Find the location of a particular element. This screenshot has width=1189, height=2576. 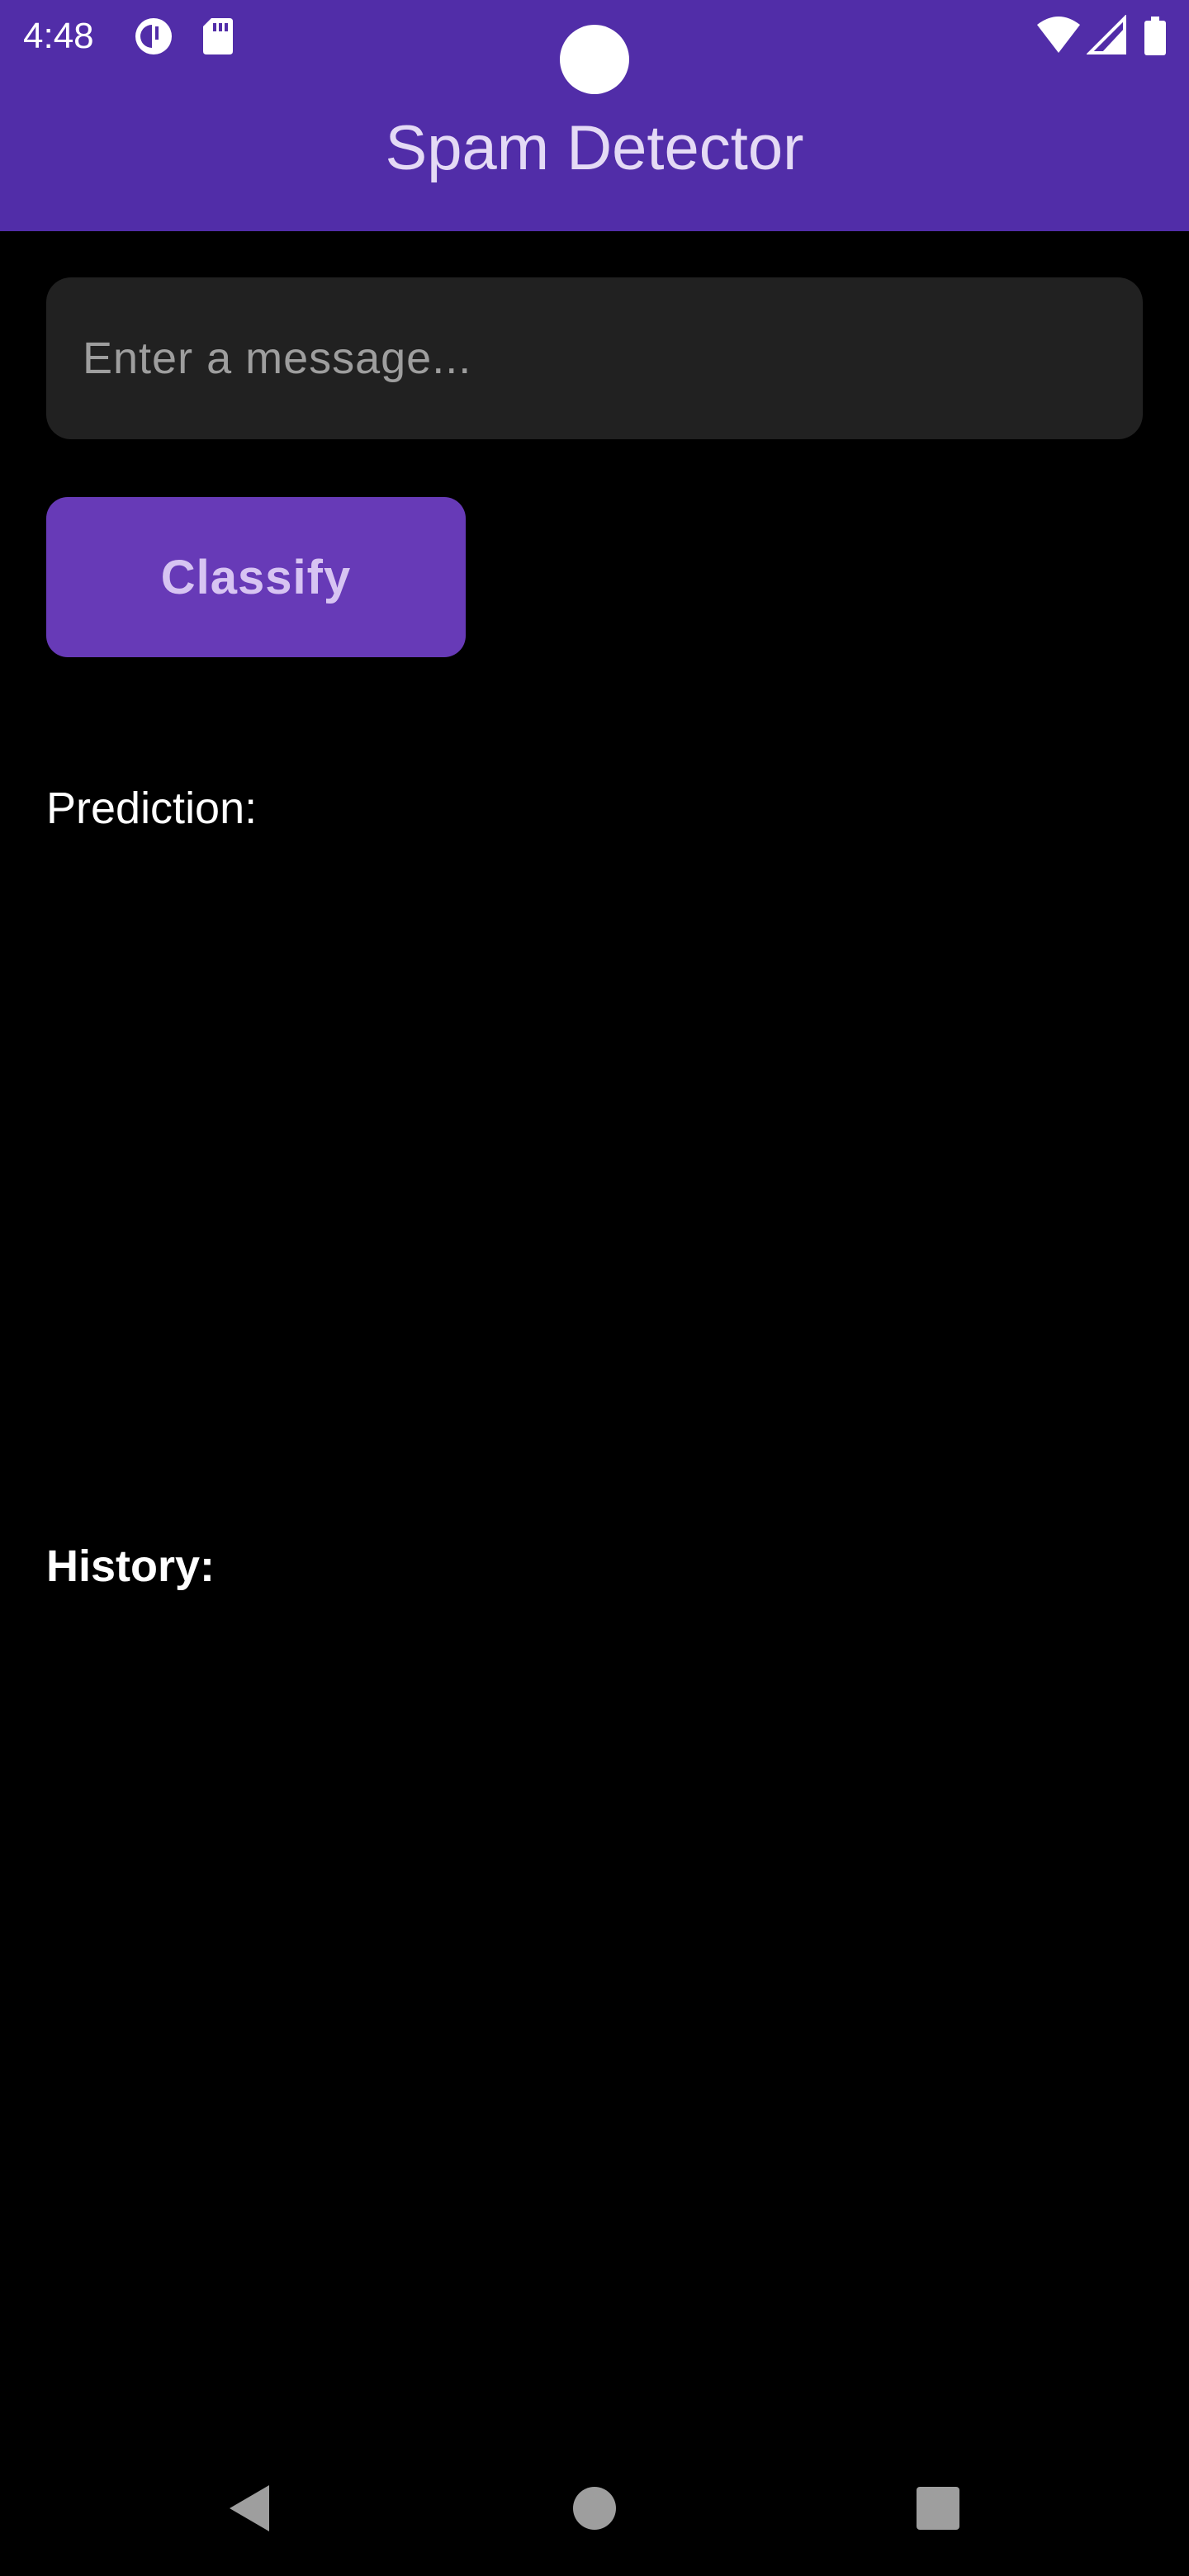

sd-card-icon is located at coordinates (217, 36).